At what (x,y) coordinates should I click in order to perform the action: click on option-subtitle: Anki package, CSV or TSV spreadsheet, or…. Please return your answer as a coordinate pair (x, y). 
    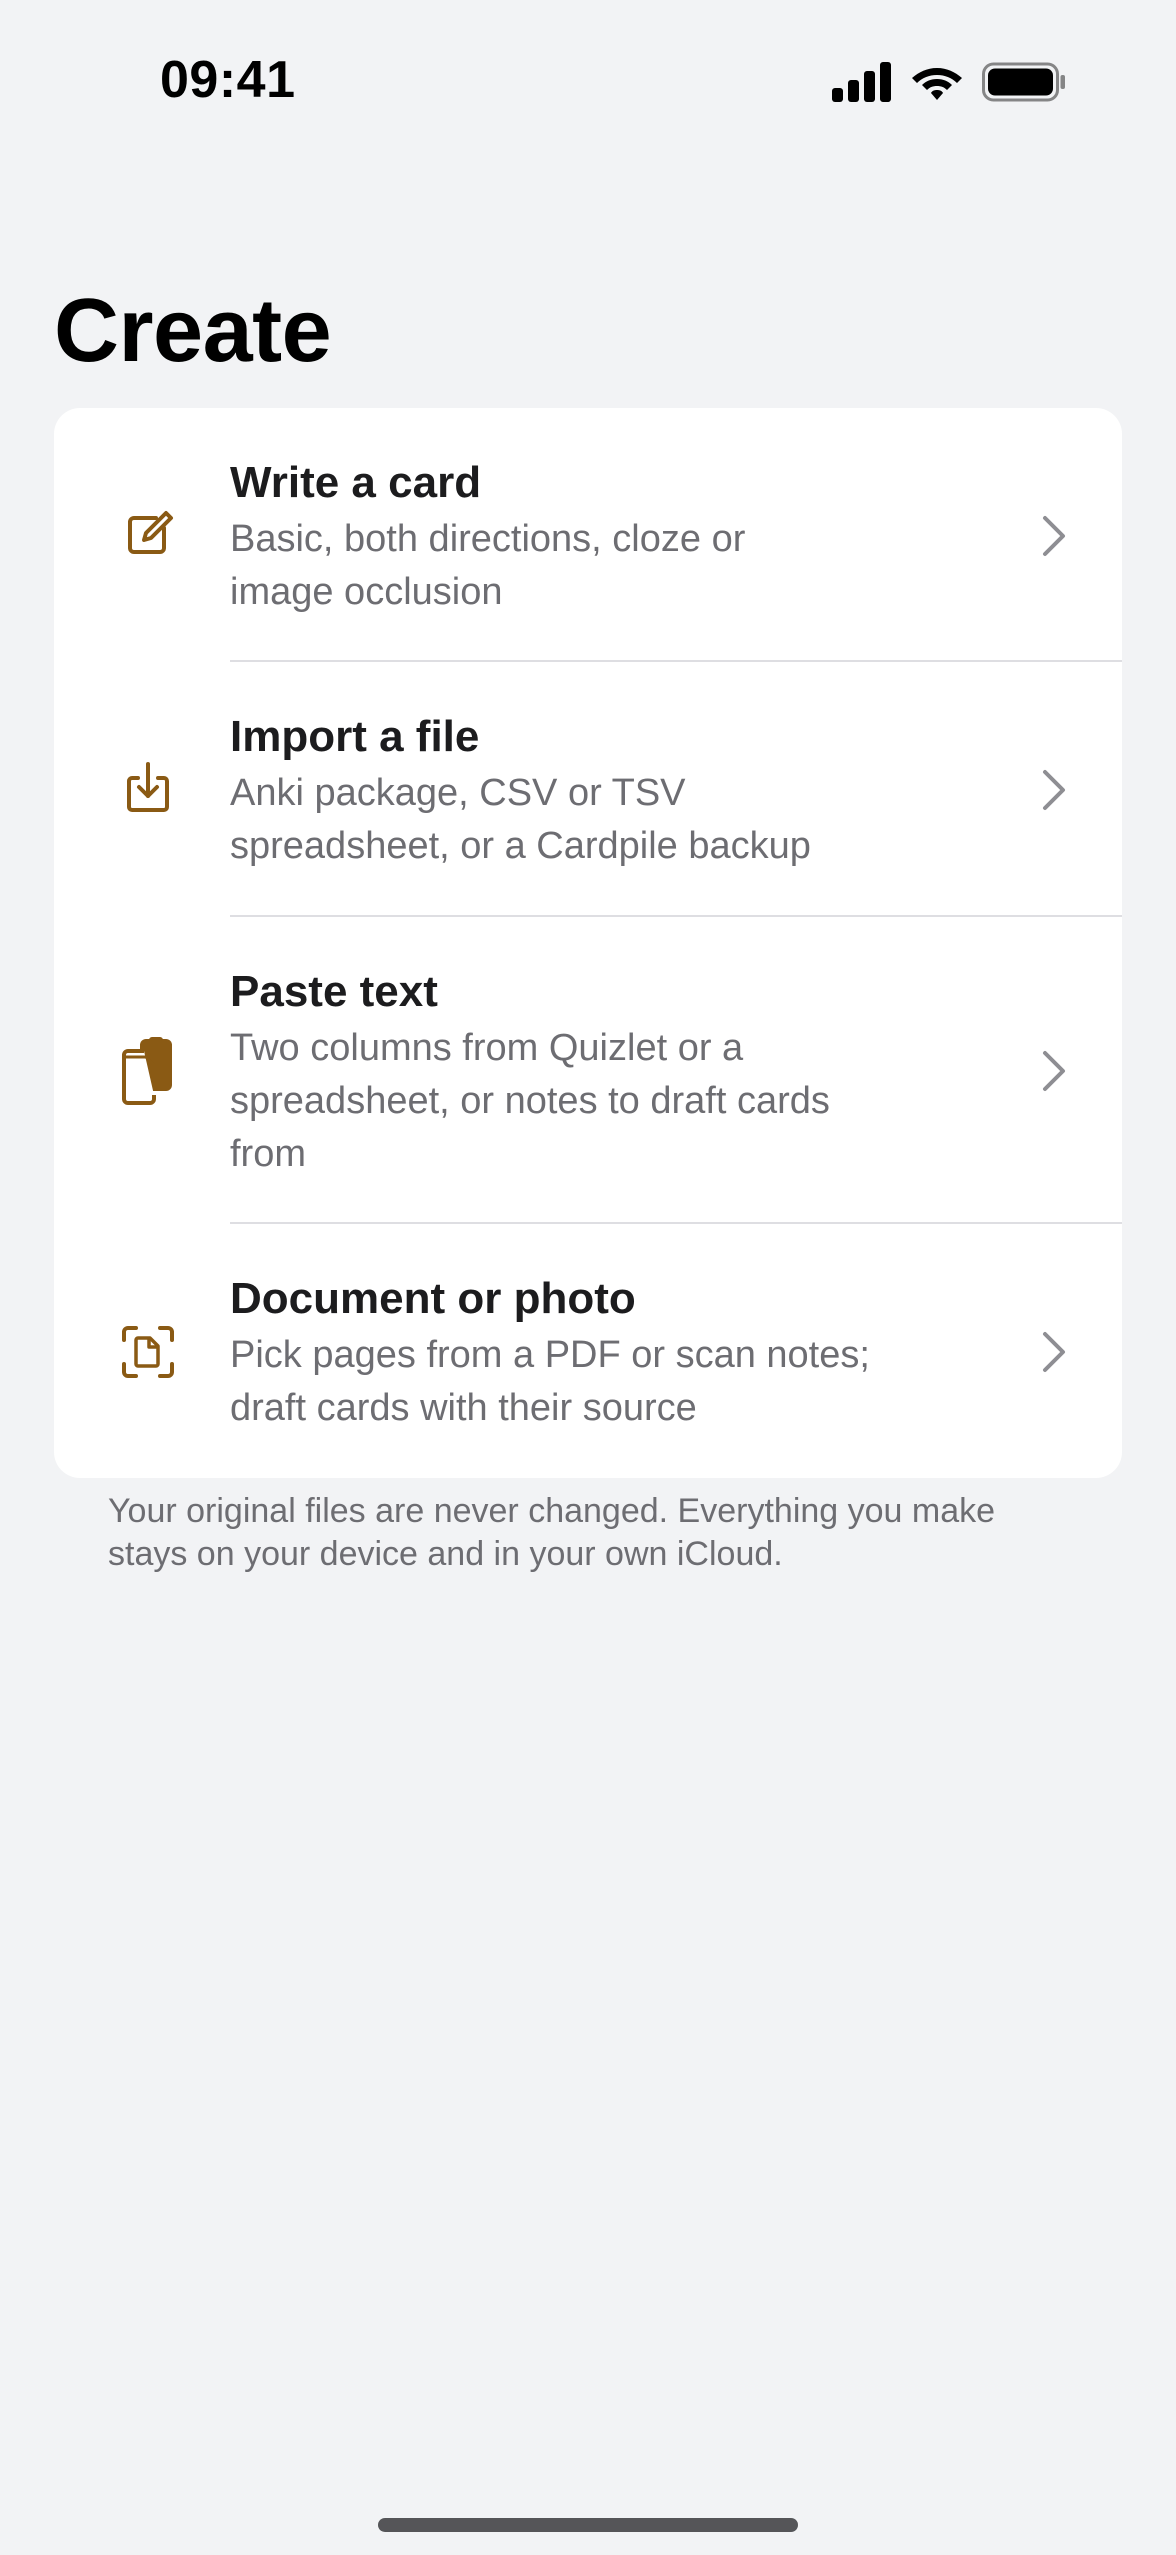
    Looking at the image, I should click on (610, 820).